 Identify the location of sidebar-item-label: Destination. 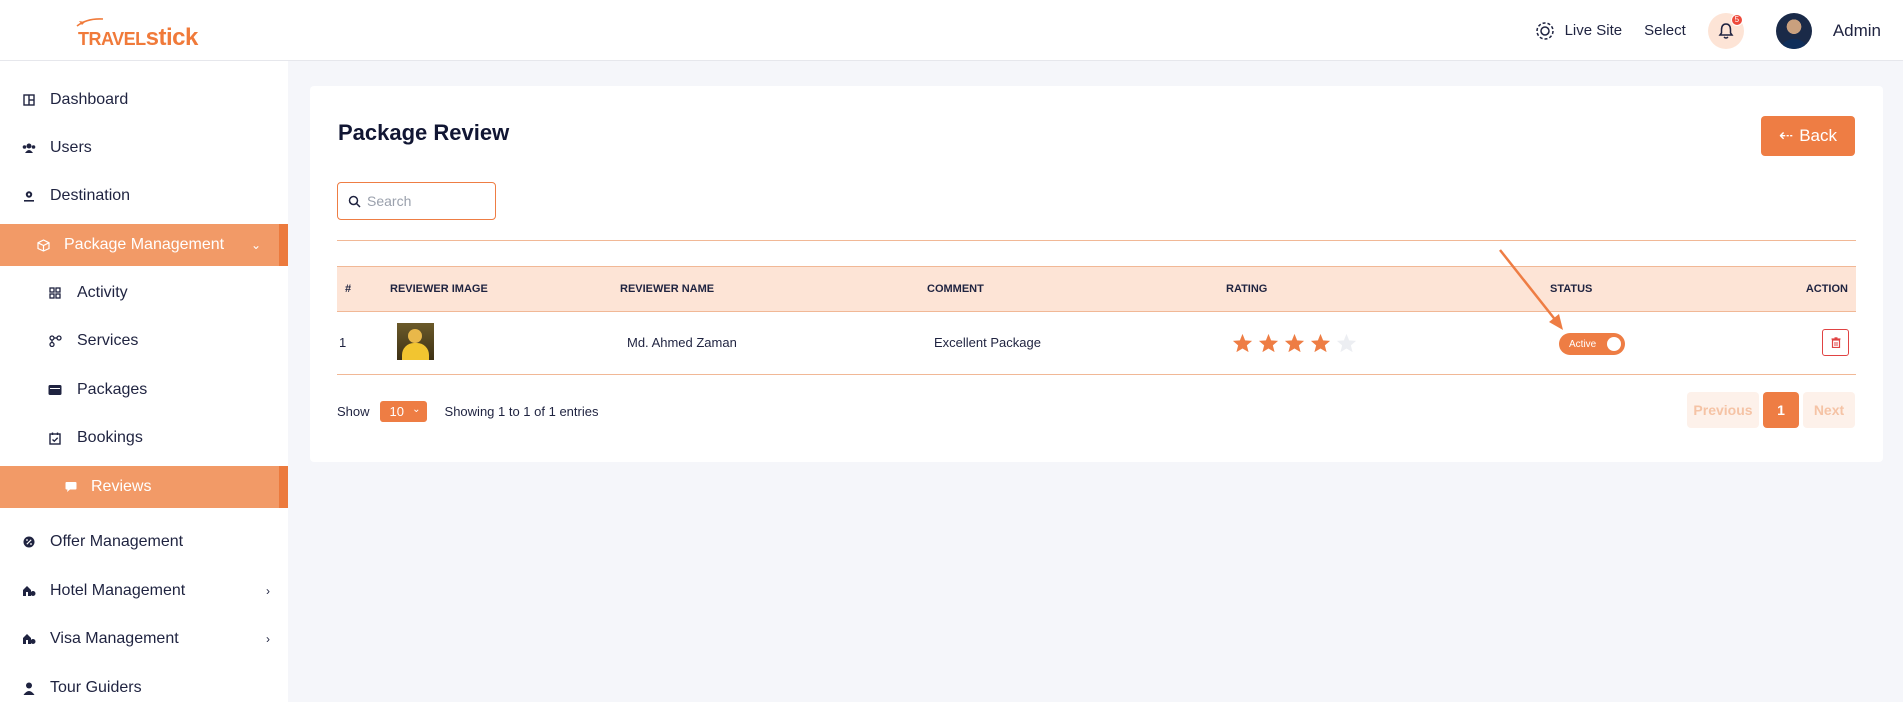
(90, 195).